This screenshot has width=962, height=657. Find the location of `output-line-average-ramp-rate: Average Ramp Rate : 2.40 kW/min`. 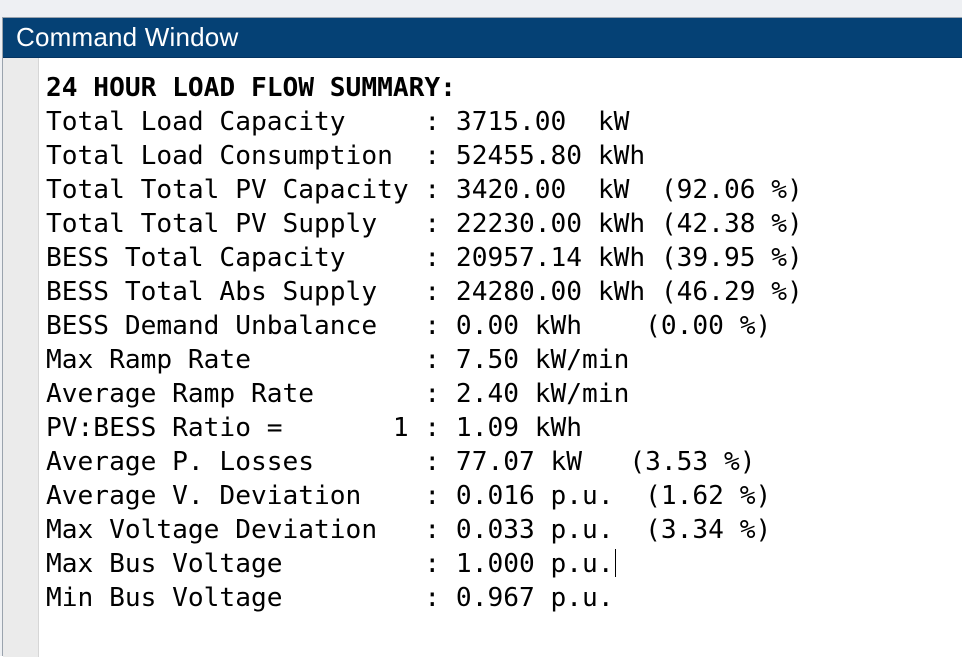

output-line-average-ramp-rate: Average Ramp Rate : 2.40 kW/min is located at coordinates (338, 394).